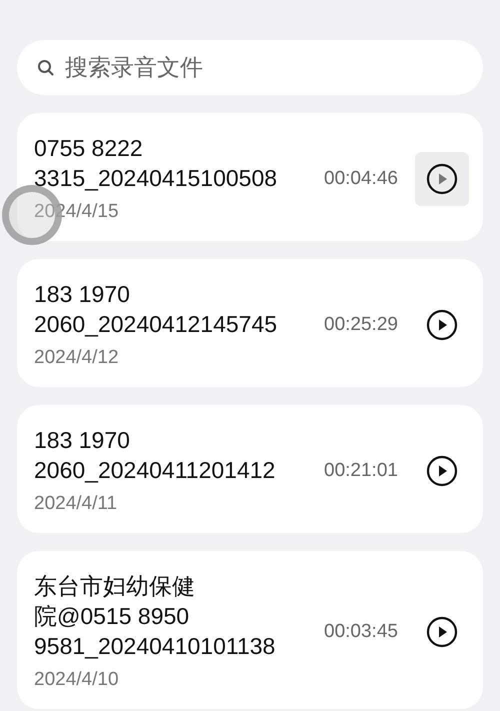 Image resolution: width=500 pixels, height=711 pixels. I want to click on recording-name: 2060_20240412145745, so click(156, 324).